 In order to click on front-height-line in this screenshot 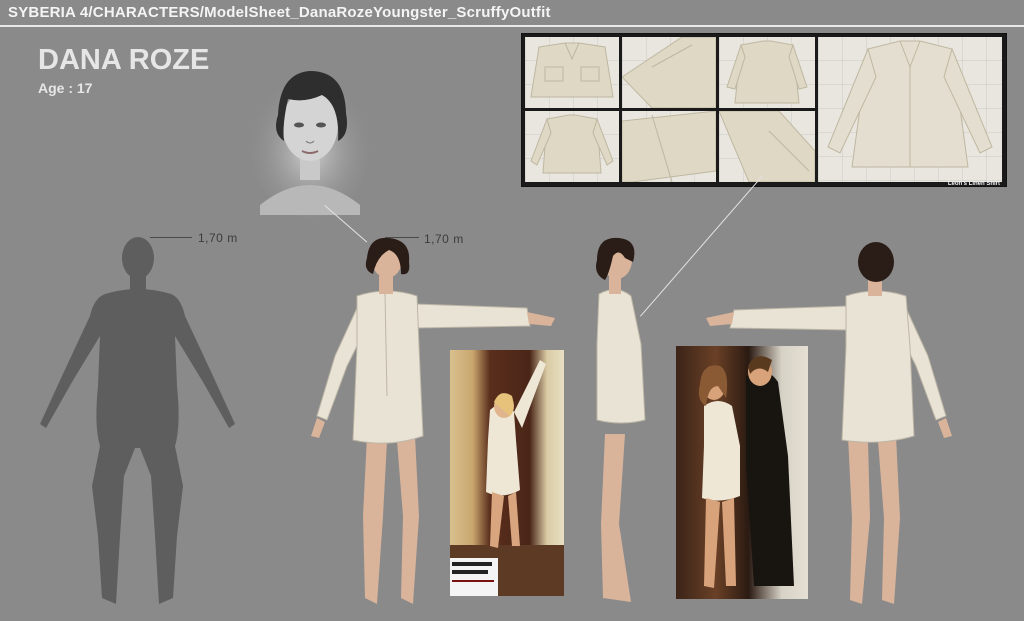, I will do `click(402, 237)`.